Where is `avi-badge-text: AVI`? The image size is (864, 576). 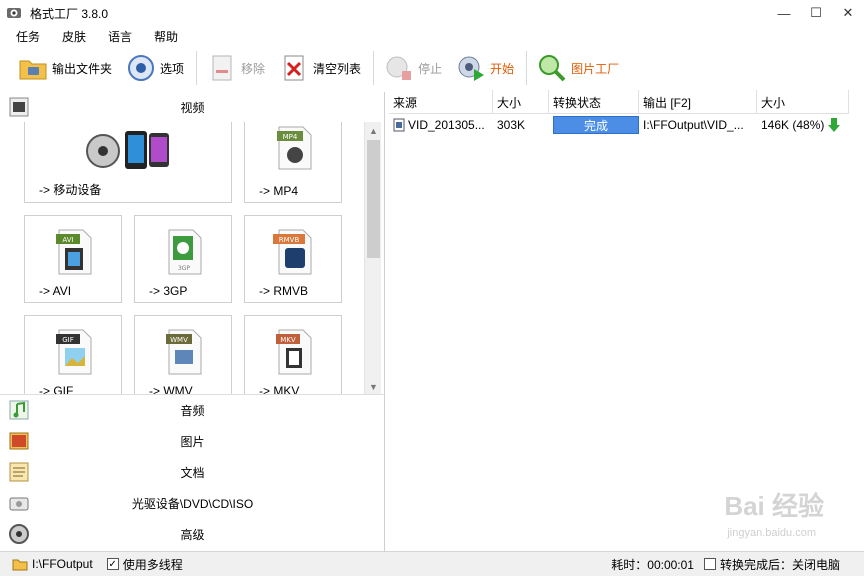 avi-badge-text: AVI is located at coordinates (67, 240).